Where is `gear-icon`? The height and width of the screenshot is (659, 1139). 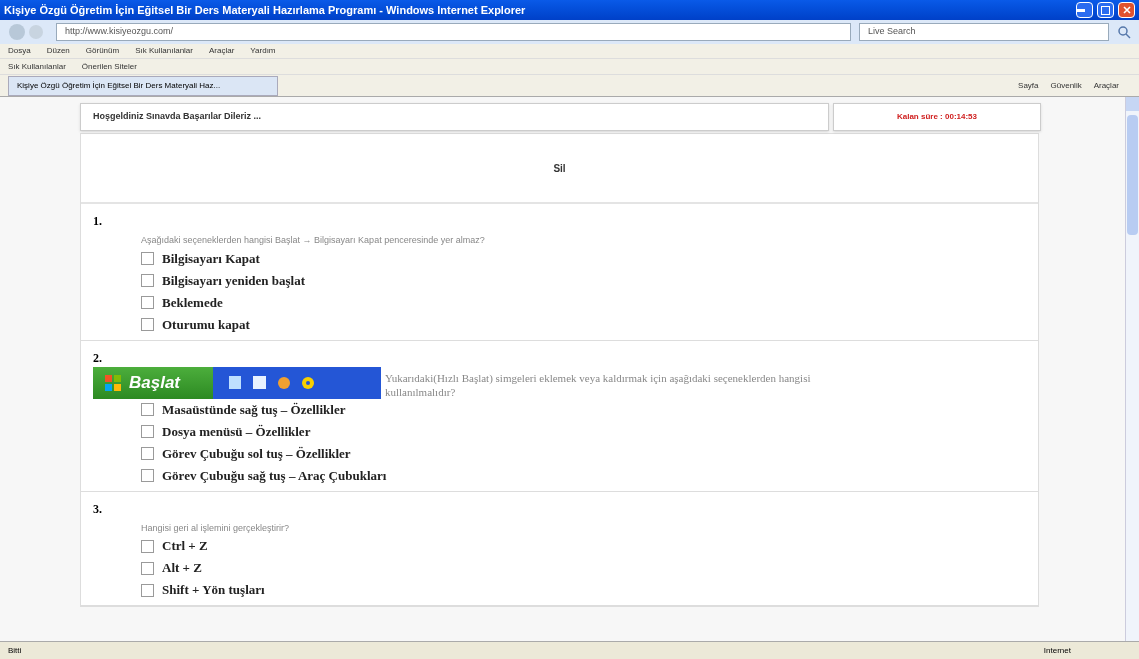 gear-icon is located at coordinates (308, 382).